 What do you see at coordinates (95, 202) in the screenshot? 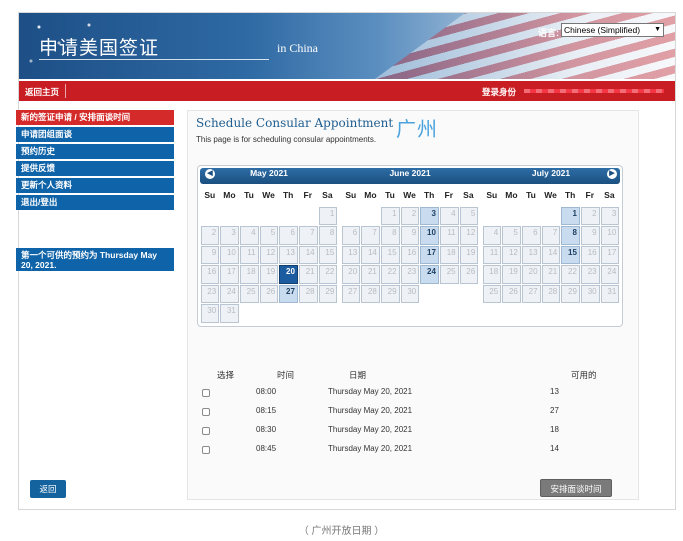
I see `sidebar-item-logout: 退出/登出` at bounding box center [95, 202].